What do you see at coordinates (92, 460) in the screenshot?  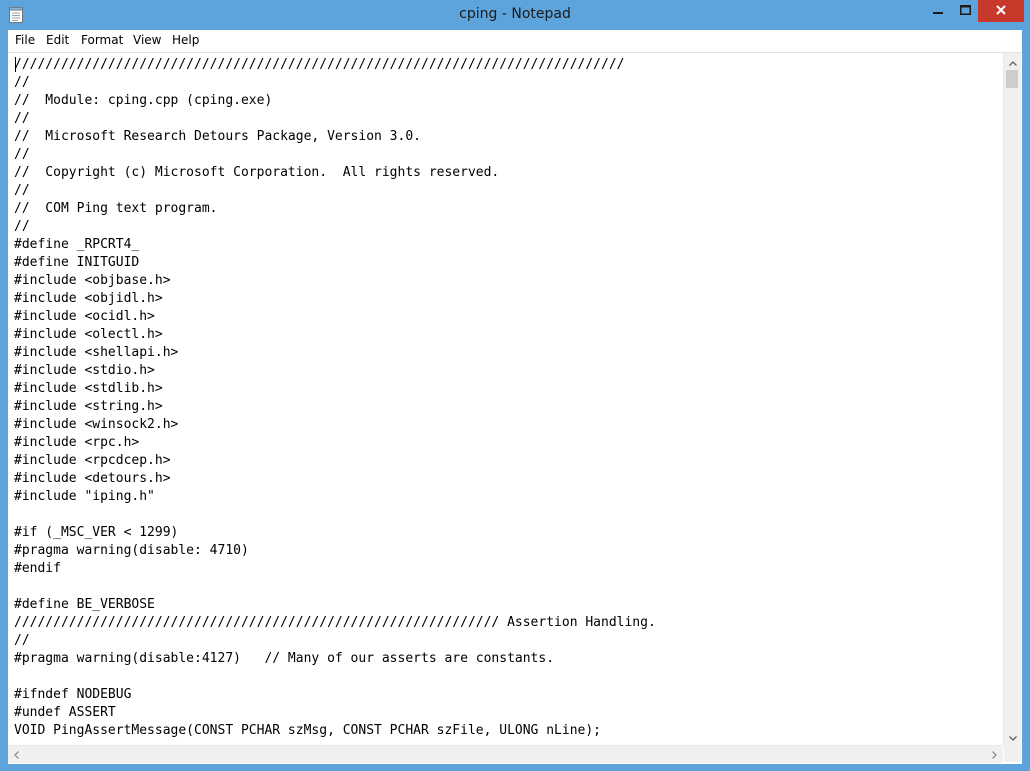 I see `code-line: #include <rpcdcep.h>` at bounding box center [92, 460].